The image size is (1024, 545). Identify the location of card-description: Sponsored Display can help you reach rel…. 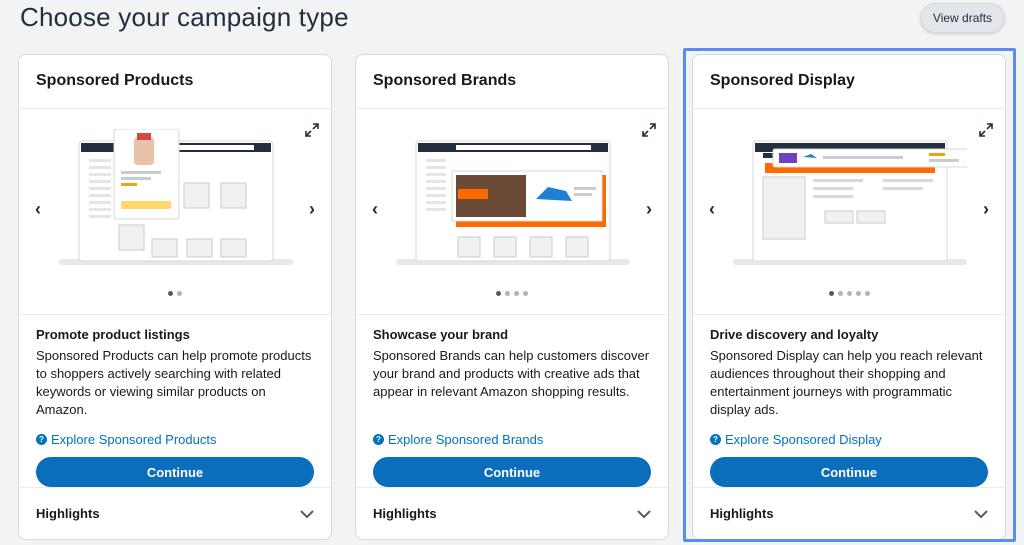
(846, 382).